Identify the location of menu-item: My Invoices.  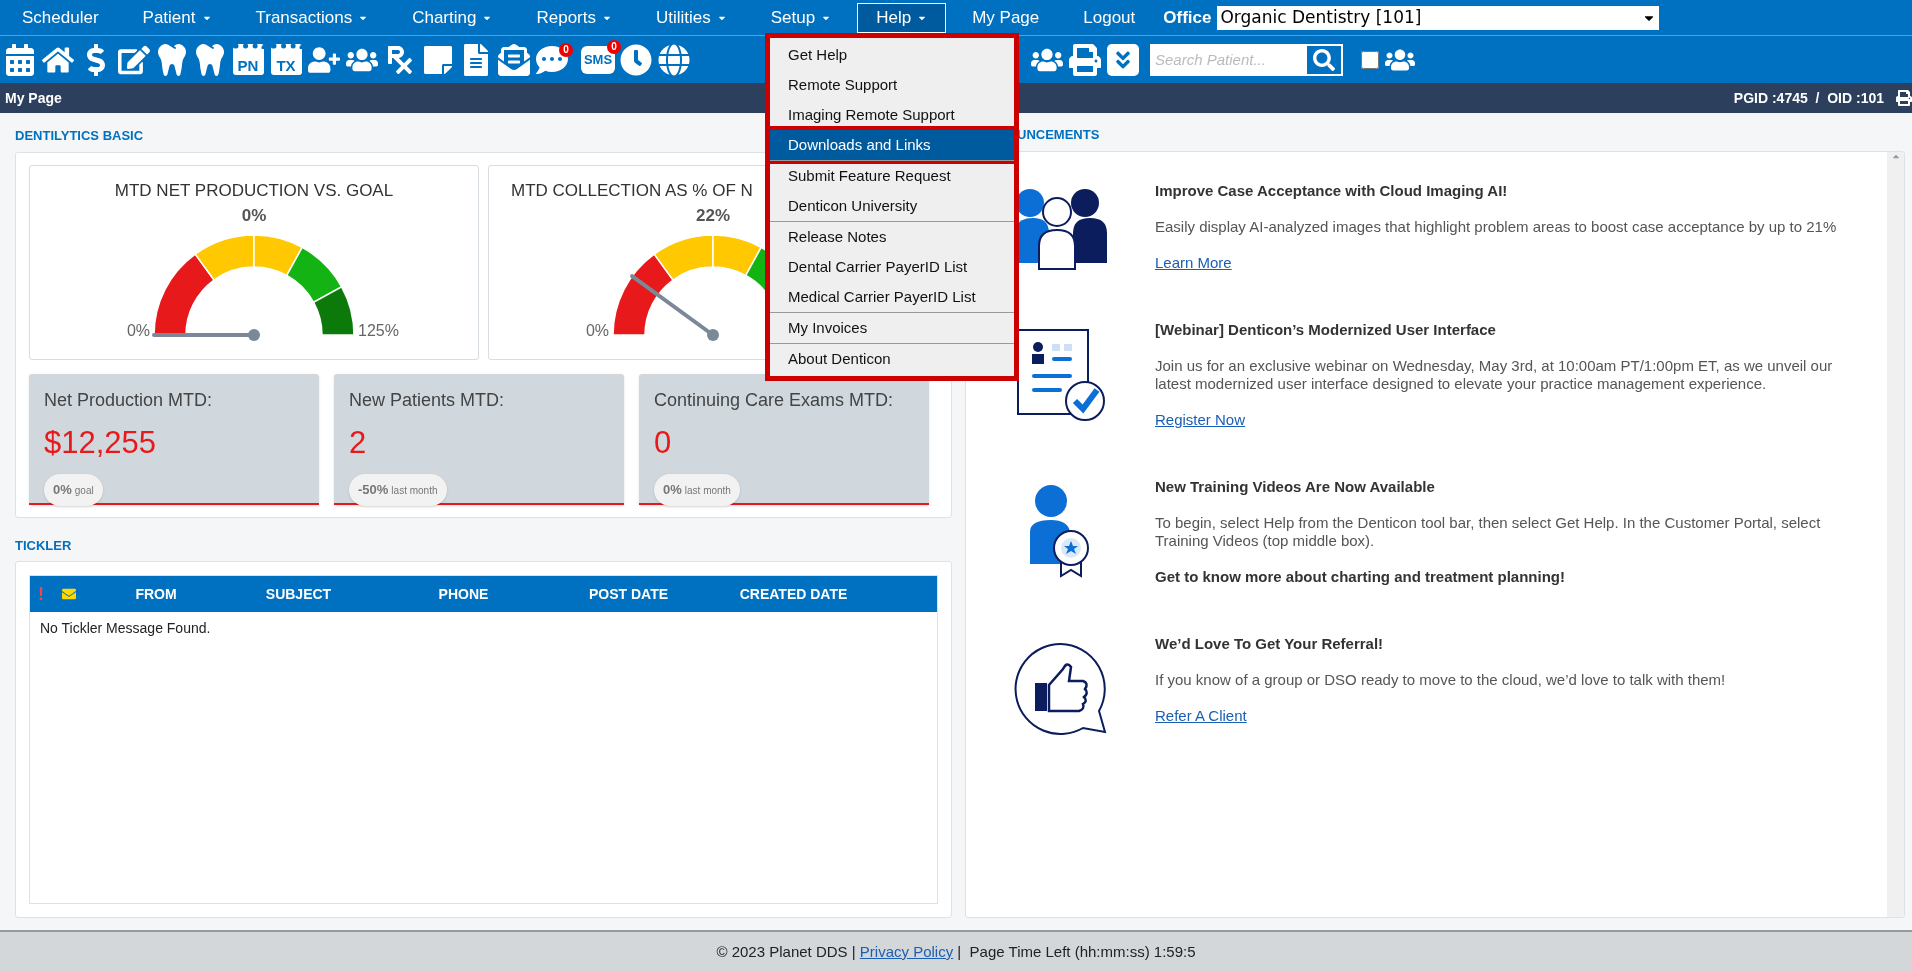
(892, 328).